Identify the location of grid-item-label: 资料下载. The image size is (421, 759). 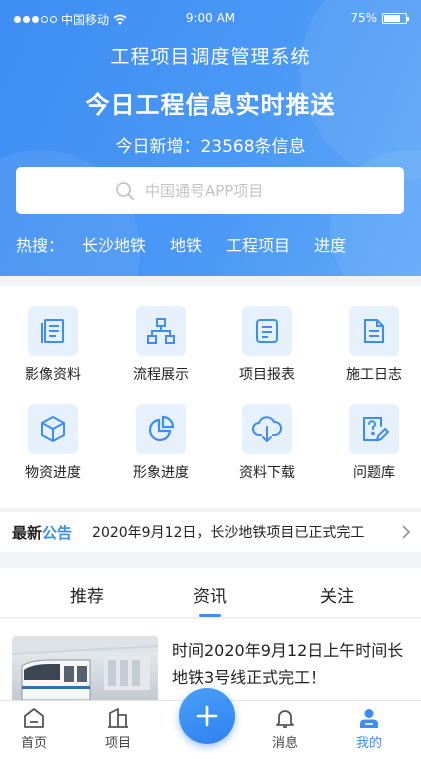
(267, 473).